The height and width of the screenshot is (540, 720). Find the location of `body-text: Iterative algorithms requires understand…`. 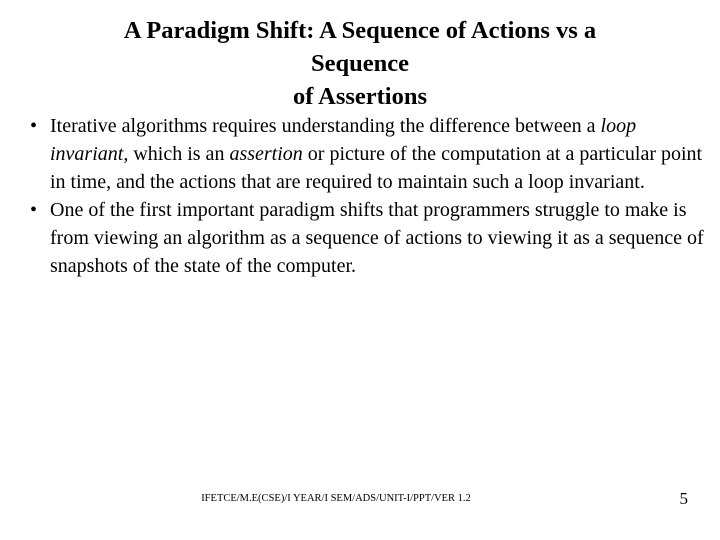

body-text: Iterative algorithms requires understand… is located at coordinates (325, 126).